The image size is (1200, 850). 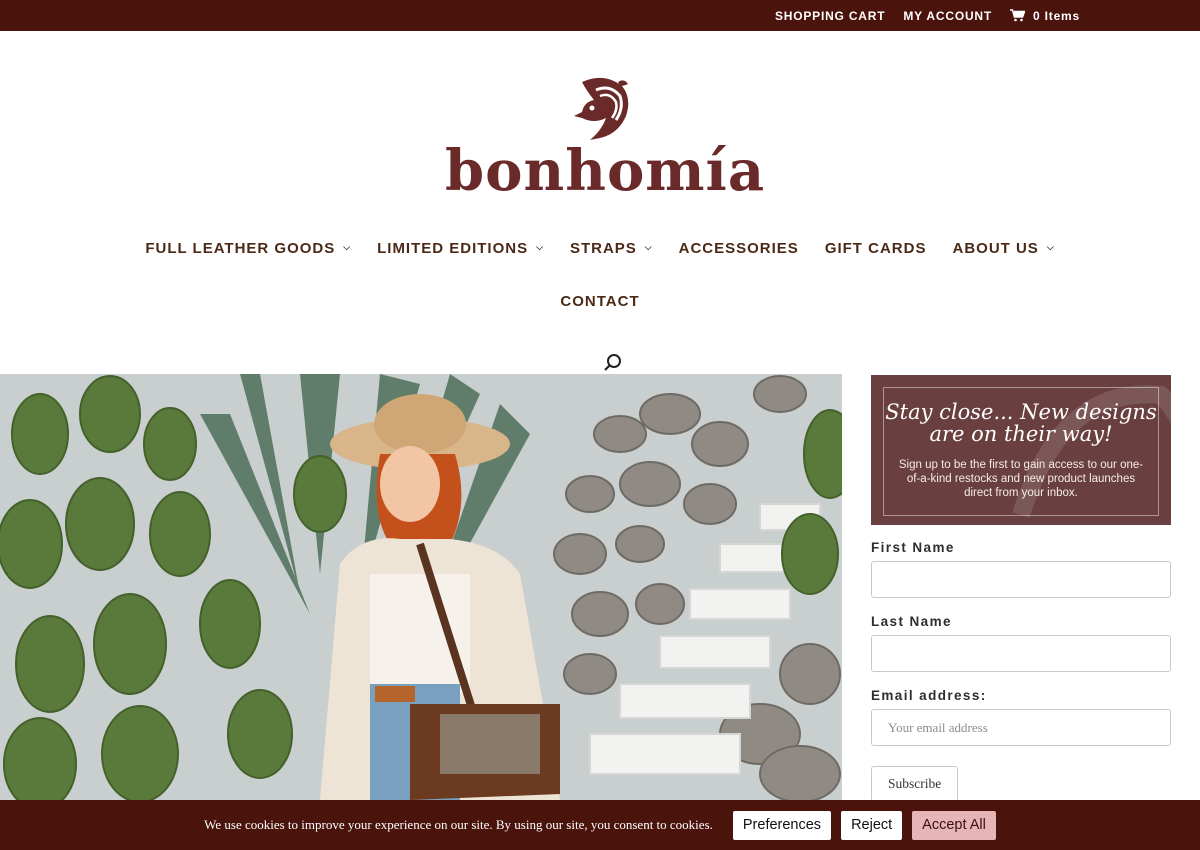 I want to click on first-name-label: First Name, so click(x=913, y=547).